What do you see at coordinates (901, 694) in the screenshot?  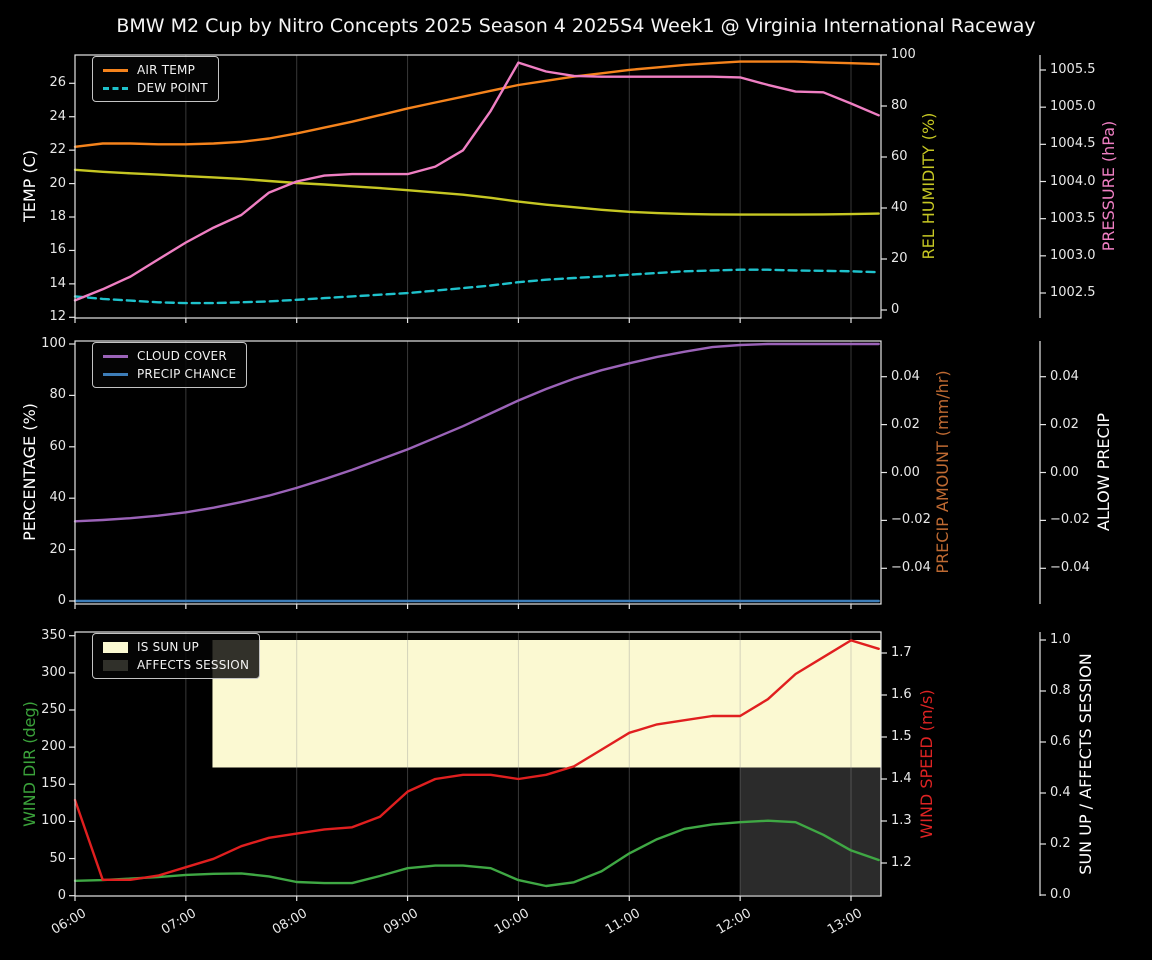 I see `tick-label: 1.6` at bounding box center [901, 694].